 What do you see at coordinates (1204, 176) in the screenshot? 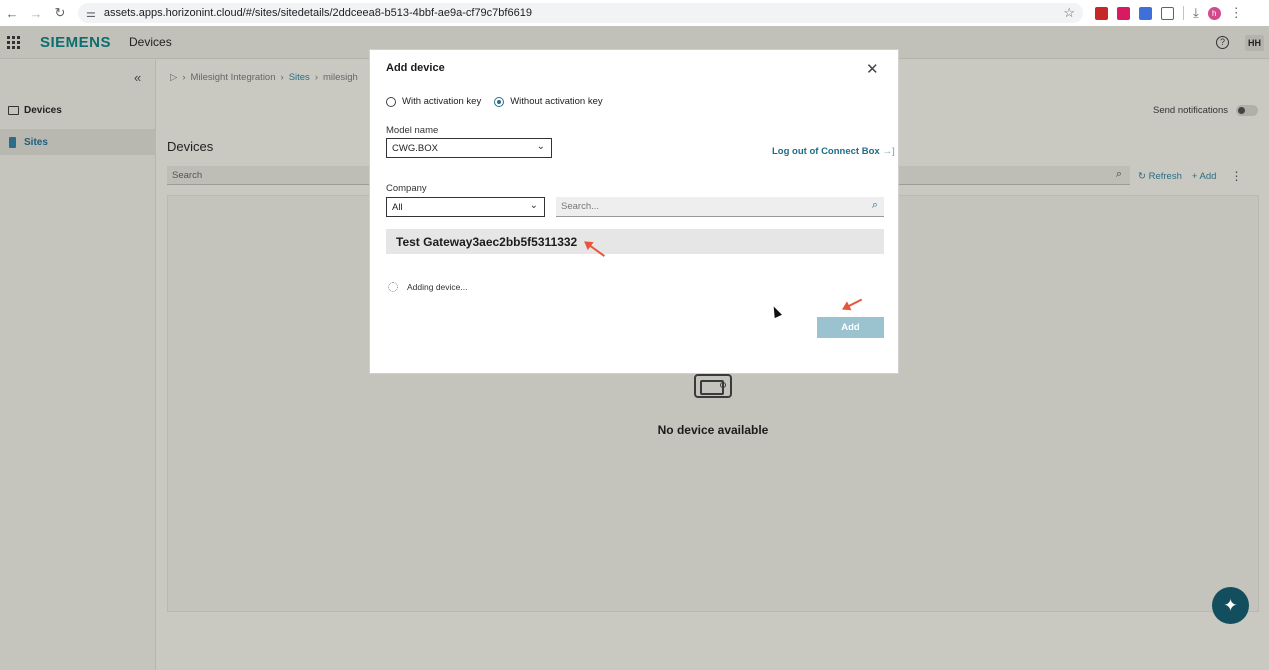
I see `add-button: + Add` at bounding box center [1204, 176].